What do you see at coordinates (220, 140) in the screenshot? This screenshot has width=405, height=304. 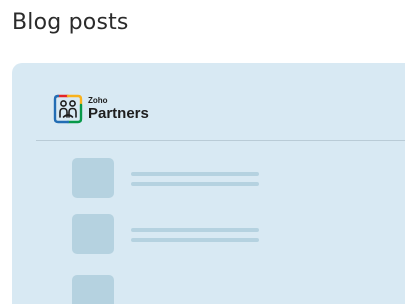 I see `divider` at bounding box center [220, 140].